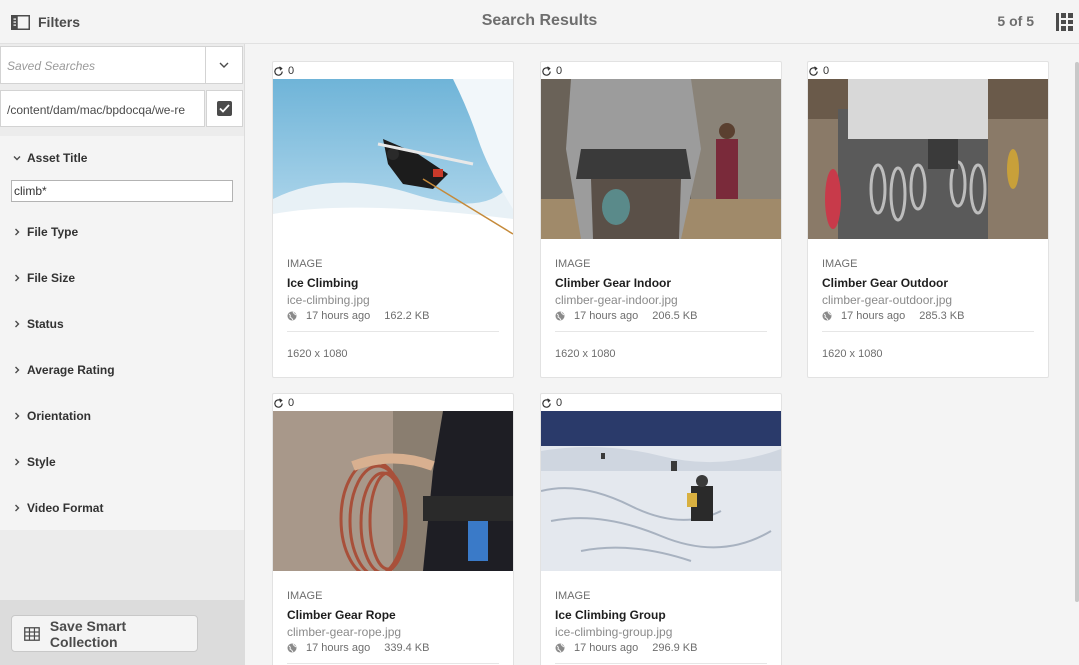 Image resolution: width=1079 pixels, height=665 pixels. I want to click on asset-meta: 17 hours ago 296.9 KB, so click(626, 648).